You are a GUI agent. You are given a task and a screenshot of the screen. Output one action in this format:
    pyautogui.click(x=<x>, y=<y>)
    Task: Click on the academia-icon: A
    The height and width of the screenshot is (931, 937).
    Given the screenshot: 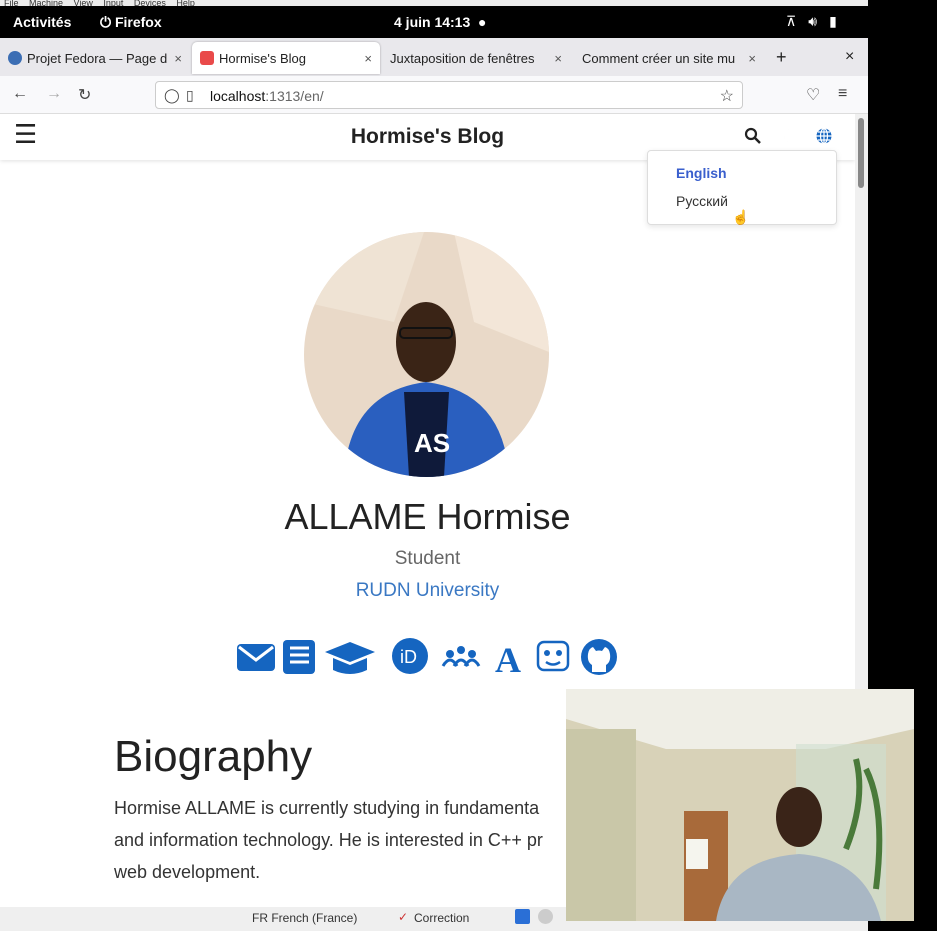 What is the action you would take?
    pyautogui.click(x=508, y=660)
    